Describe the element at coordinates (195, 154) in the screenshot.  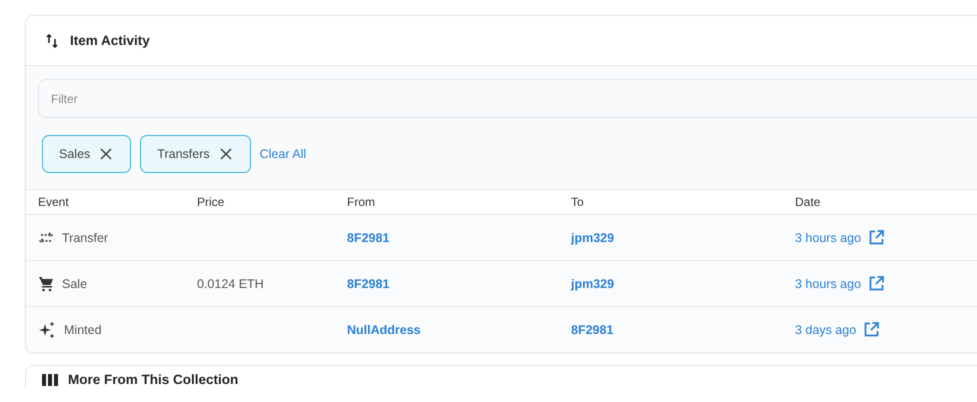
I see `filter-chip: Transfers` at that location.